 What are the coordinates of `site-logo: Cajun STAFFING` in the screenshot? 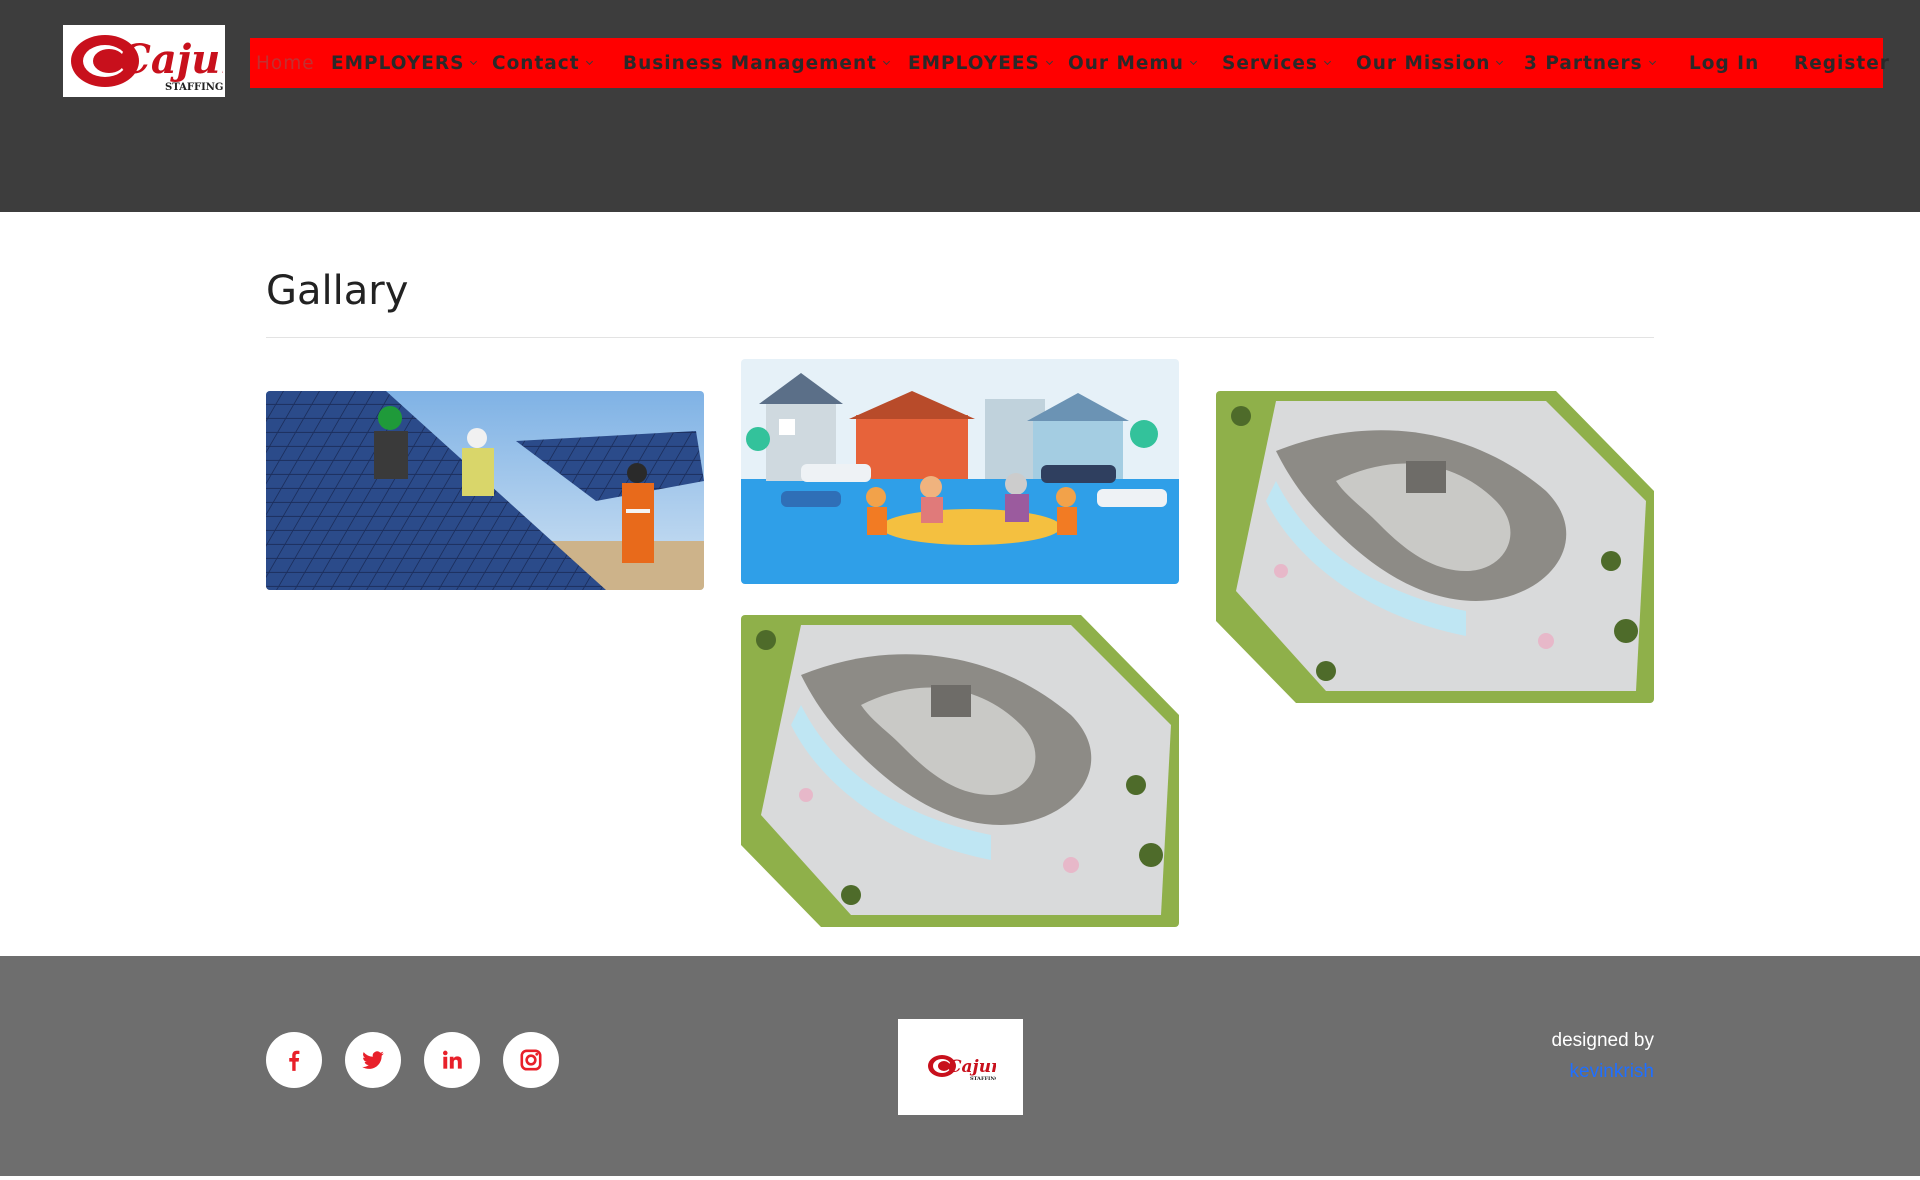 It's located at (144, 61).